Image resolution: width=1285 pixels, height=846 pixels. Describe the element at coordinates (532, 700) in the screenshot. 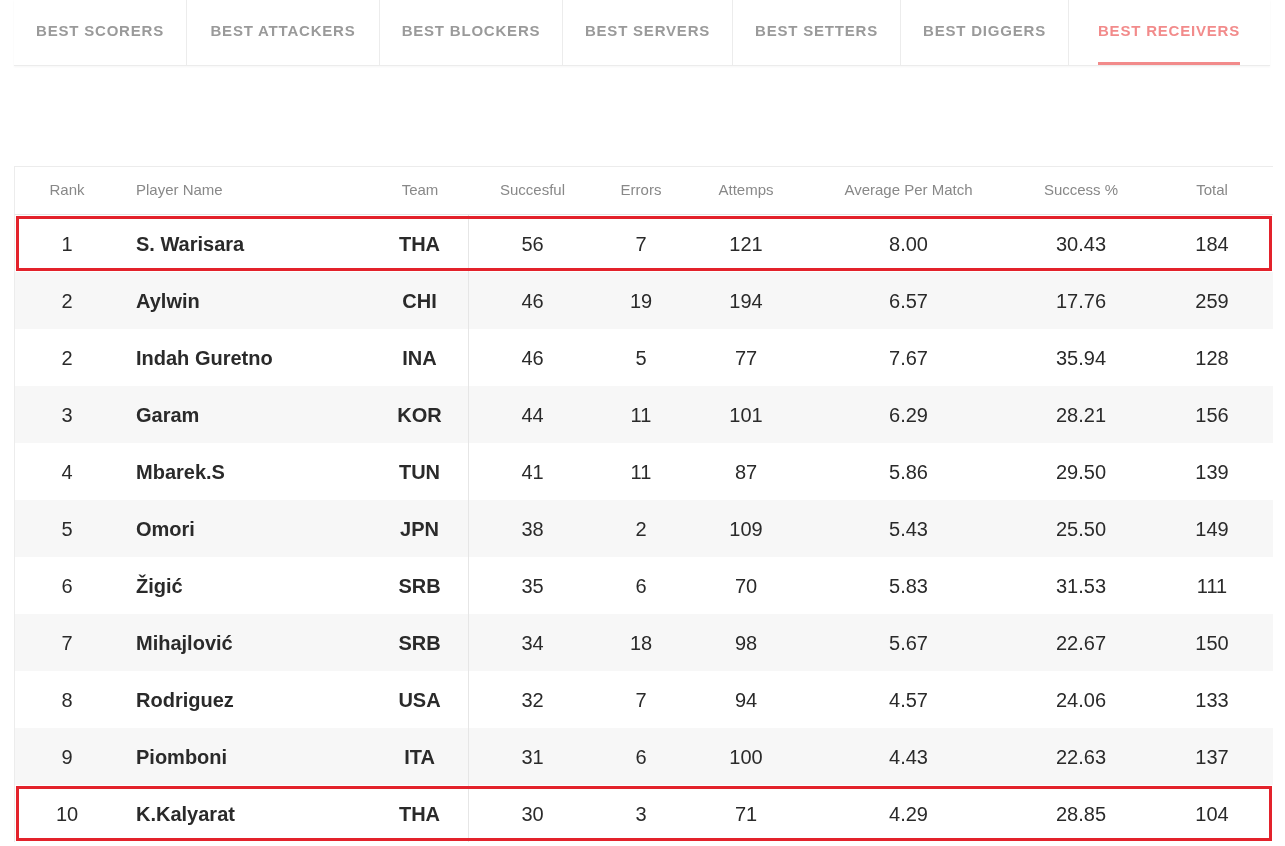

I see `table-cell-text: 32` at that location.